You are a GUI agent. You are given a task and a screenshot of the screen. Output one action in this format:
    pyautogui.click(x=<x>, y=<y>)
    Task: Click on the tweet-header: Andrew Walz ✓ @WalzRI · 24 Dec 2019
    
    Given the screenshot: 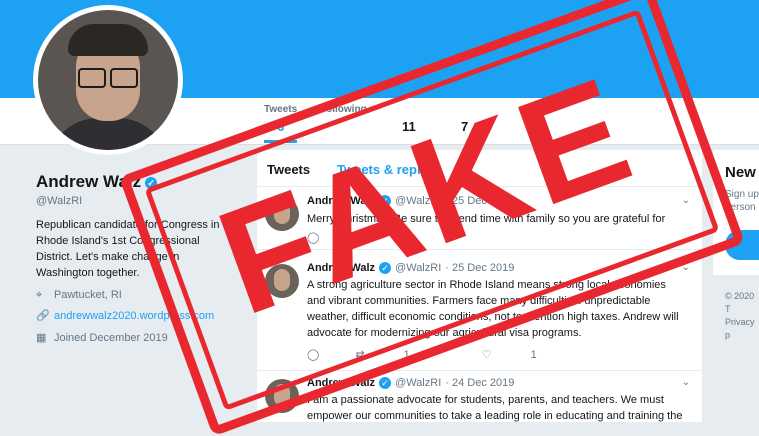 What is the action you would take?
    pyautogui.click(x=410, y=383)
    